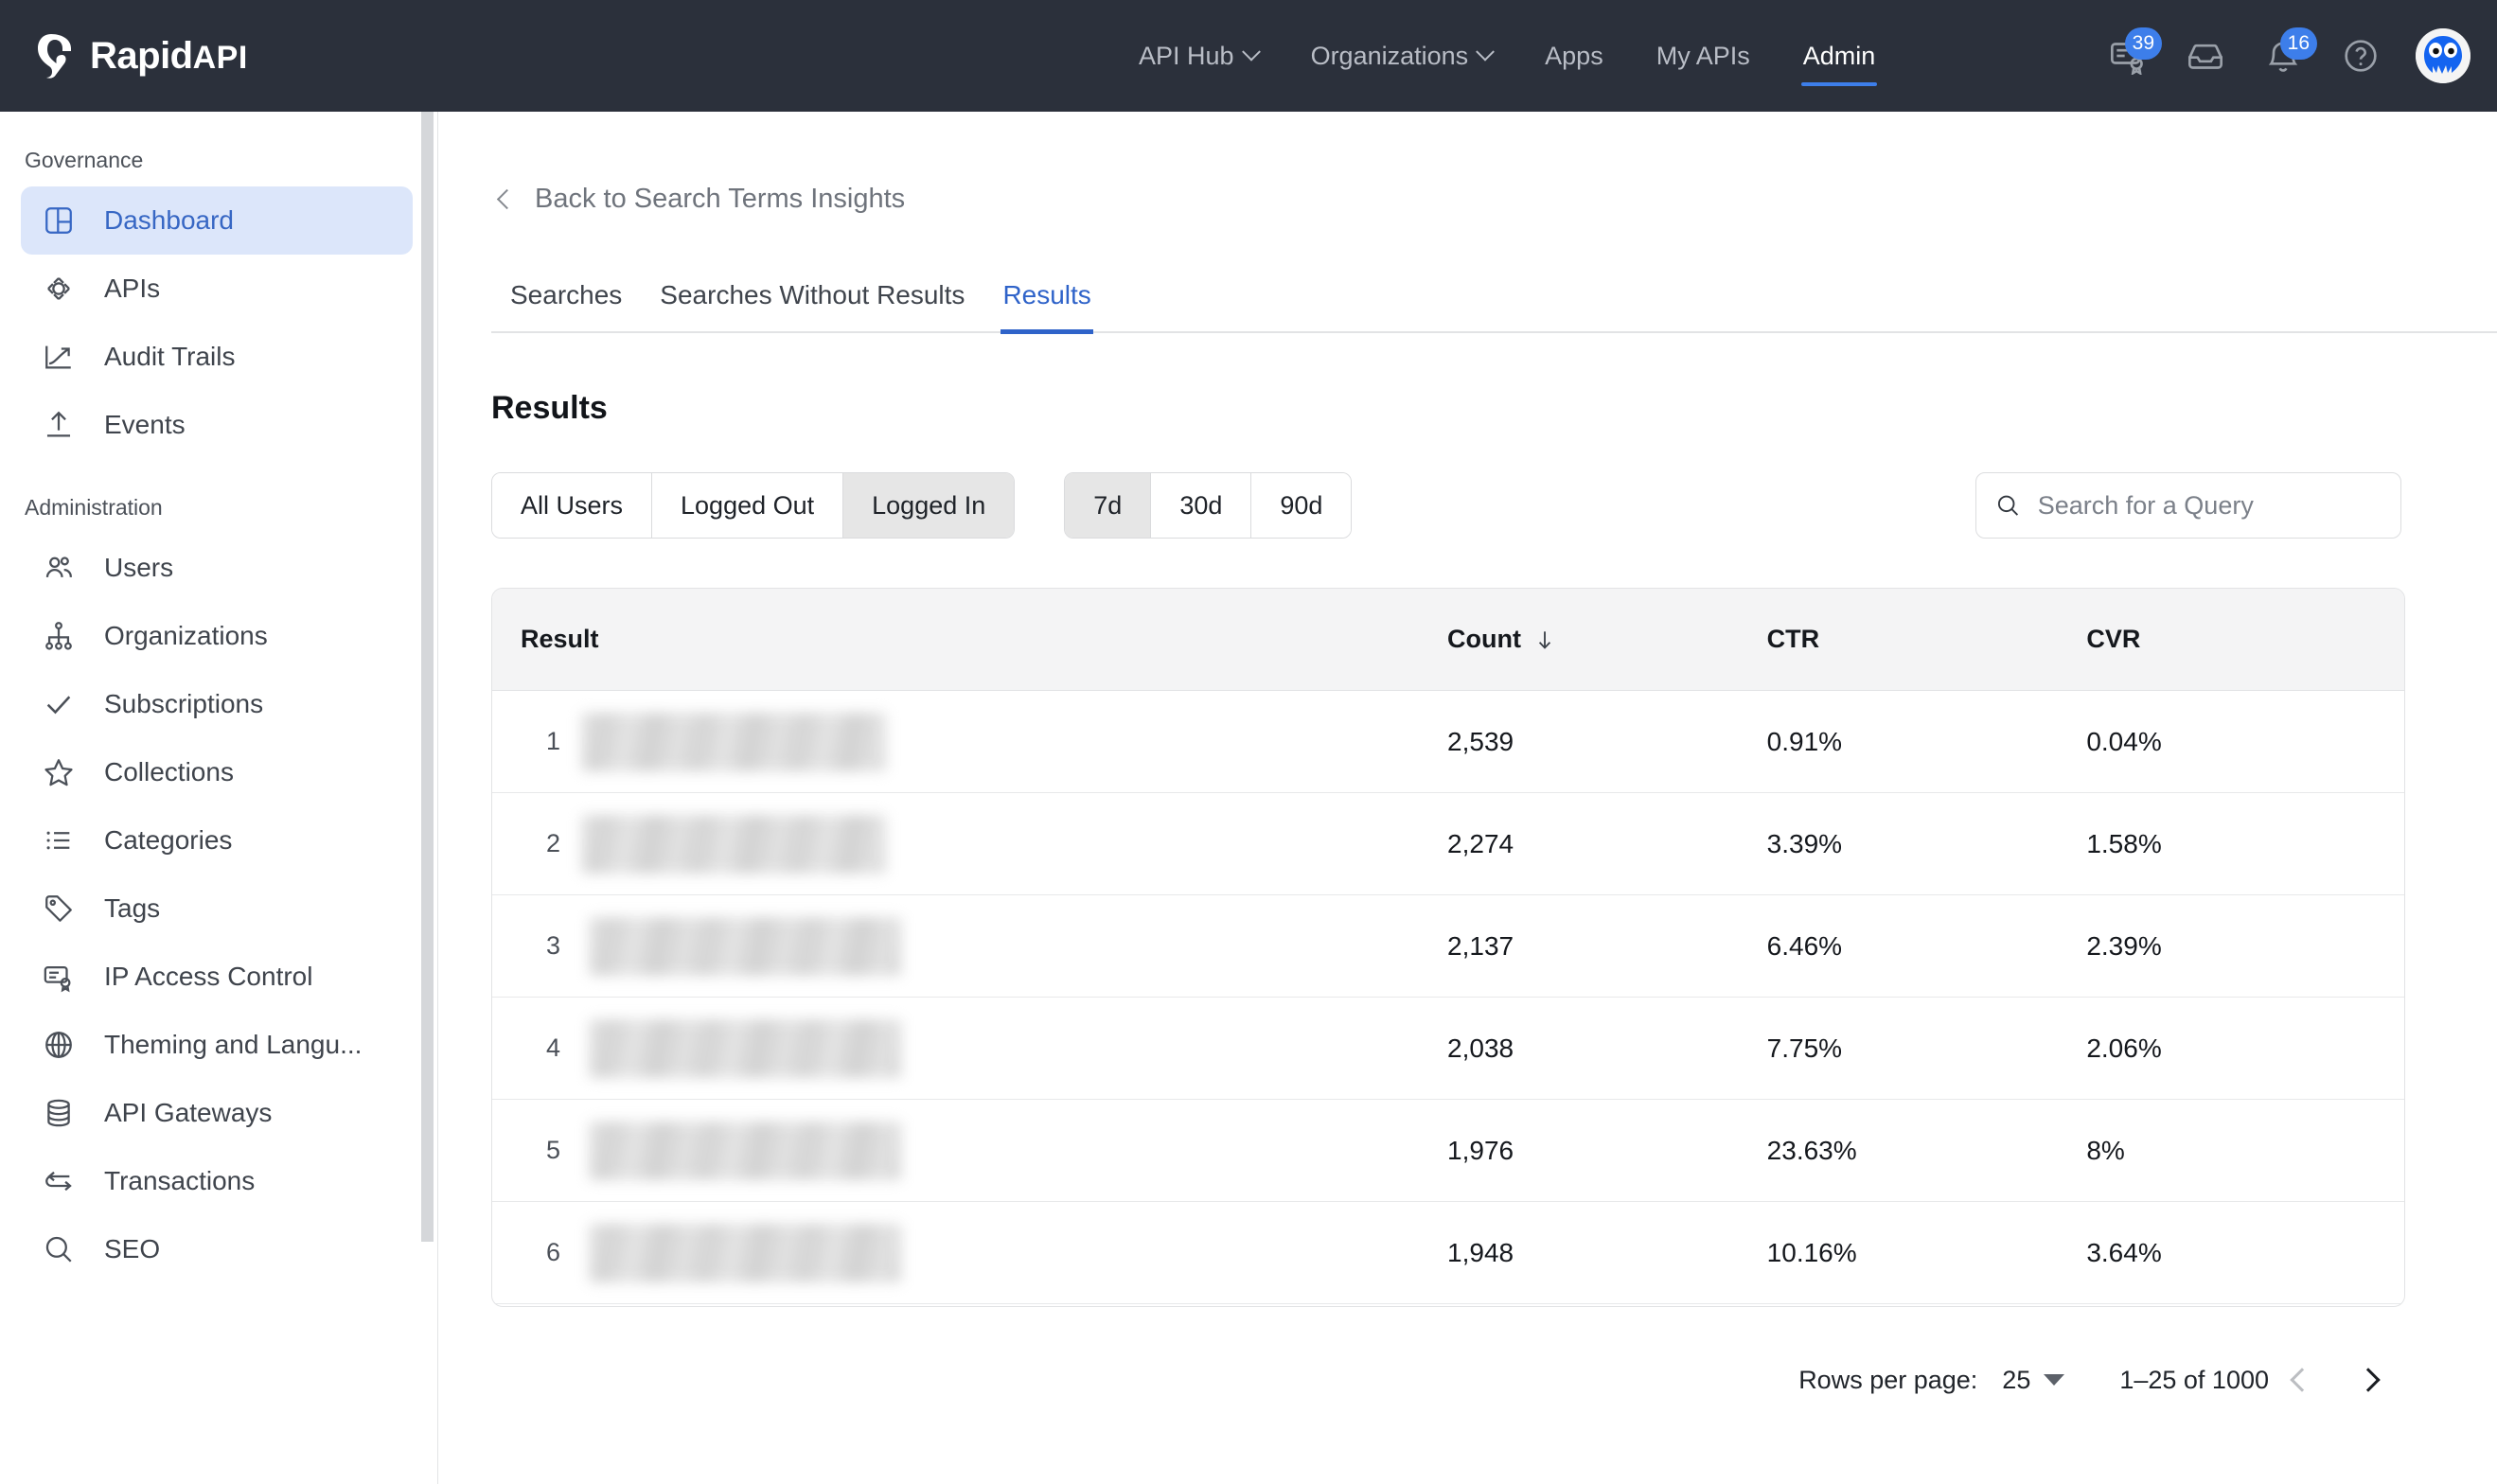 Image resolution: width=2497 pixels, height=1484 pixels. I want to click on filter-label: All Users, so click(572, 505).